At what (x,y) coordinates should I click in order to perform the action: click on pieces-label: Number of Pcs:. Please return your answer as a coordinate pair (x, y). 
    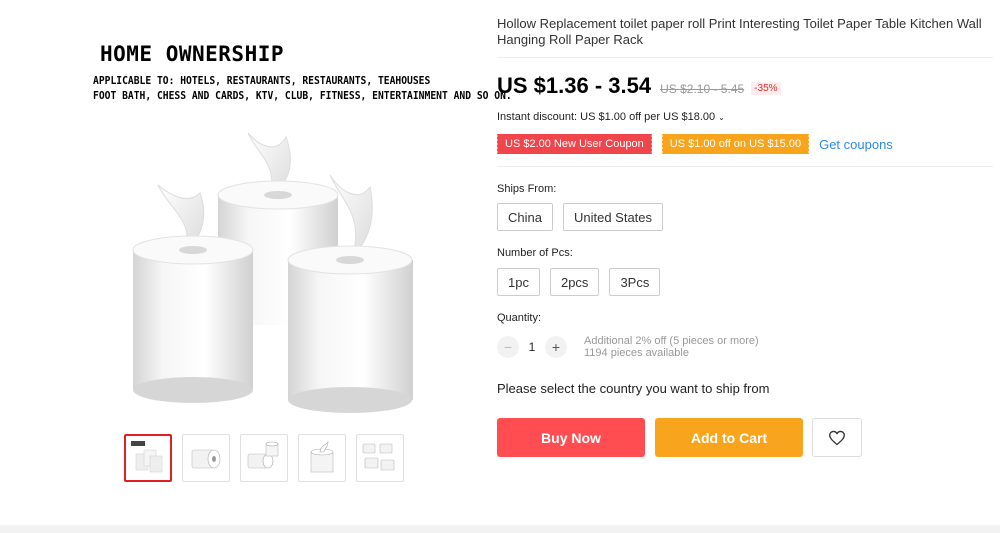
    Looking at the image, I should click on (535, 253).